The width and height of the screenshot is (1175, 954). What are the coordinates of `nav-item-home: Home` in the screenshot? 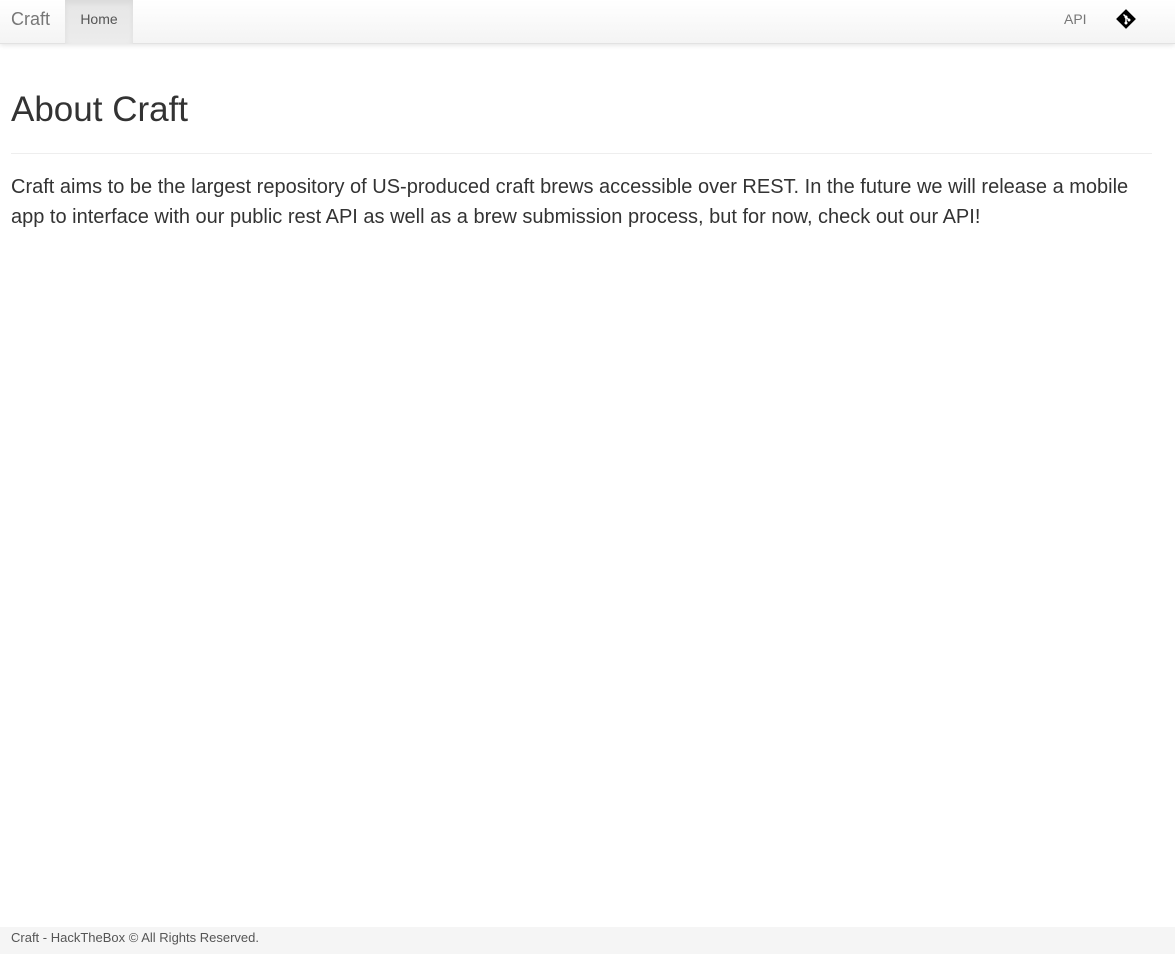 It's located at (99, 22).